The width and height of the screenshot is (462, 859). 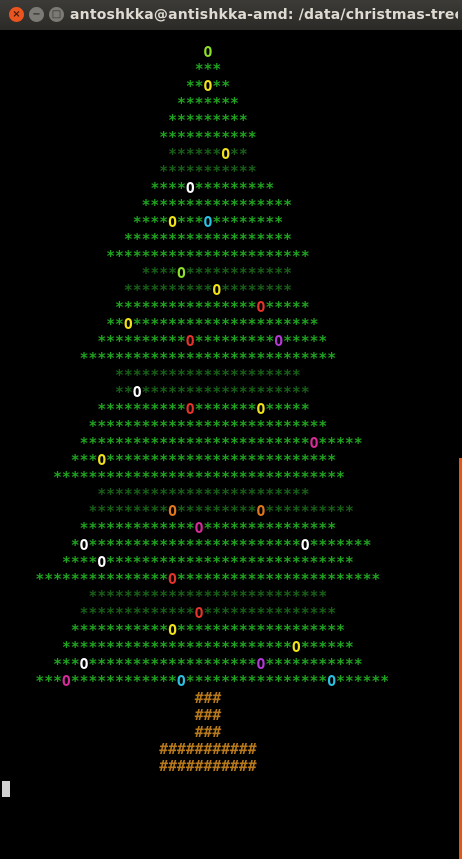 I want to click on terminal-line: **************************O*****, so click(x=221, y=443).